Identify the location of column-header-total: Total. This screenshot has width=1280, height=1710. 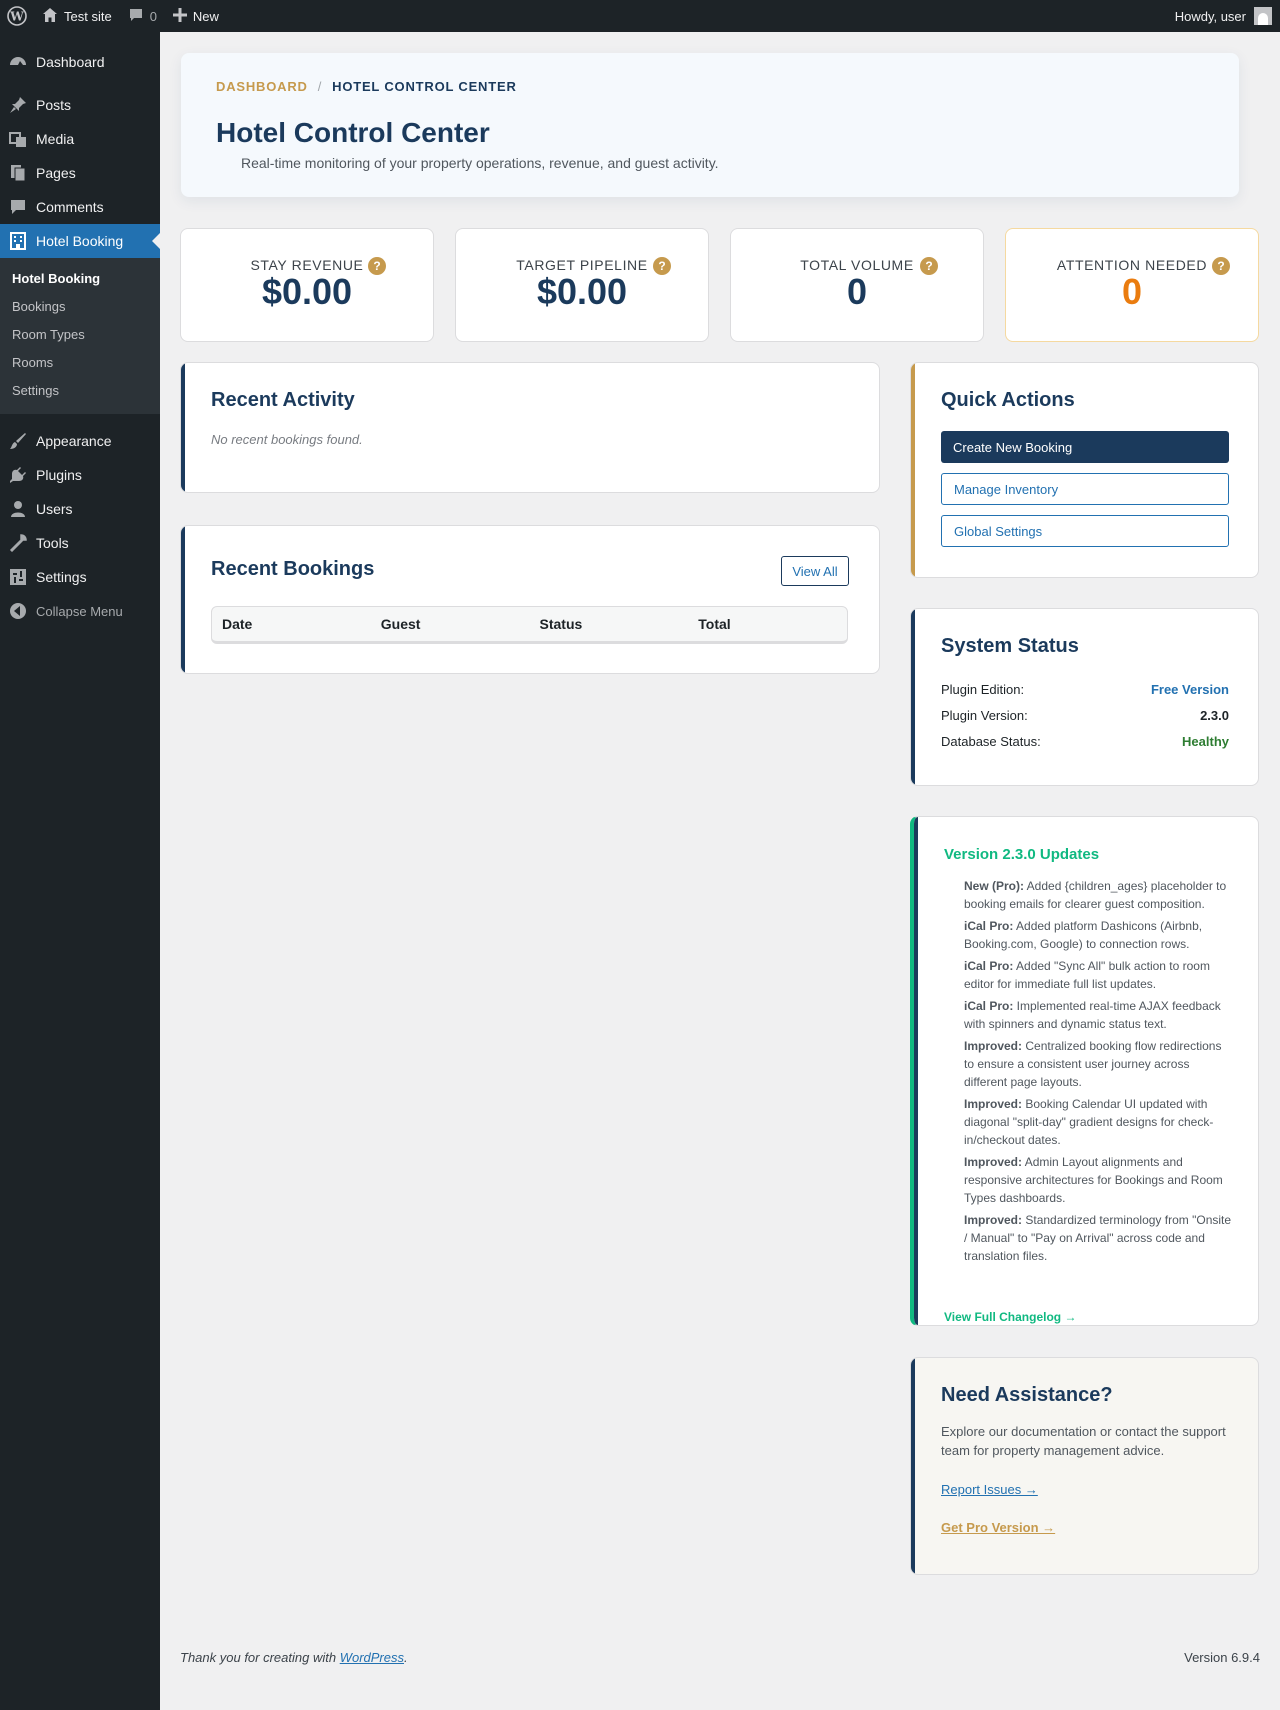
(767, 624).